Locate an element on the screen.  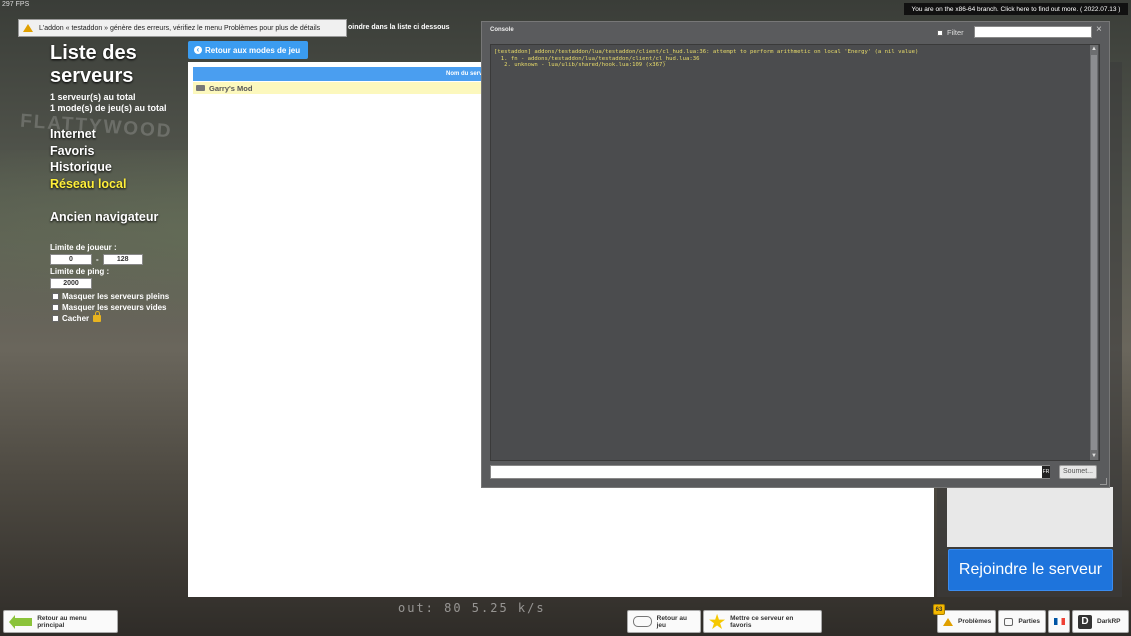
page-title: Liste des serveurs is located at coordinates (93, 64).